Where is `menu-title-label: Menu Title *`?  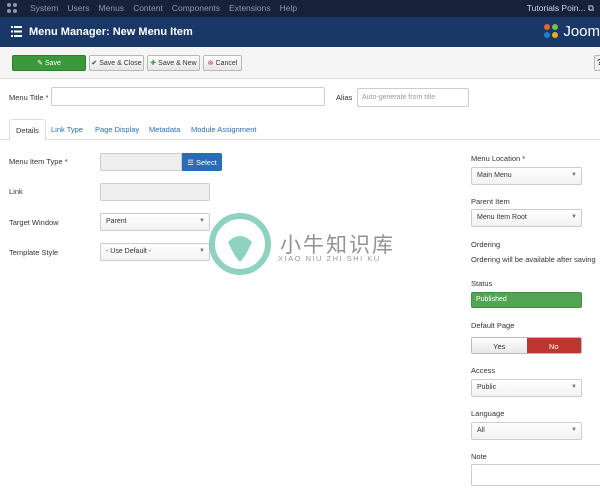
menu-title-label: Menu Title * is located at coordinates (29, 97).